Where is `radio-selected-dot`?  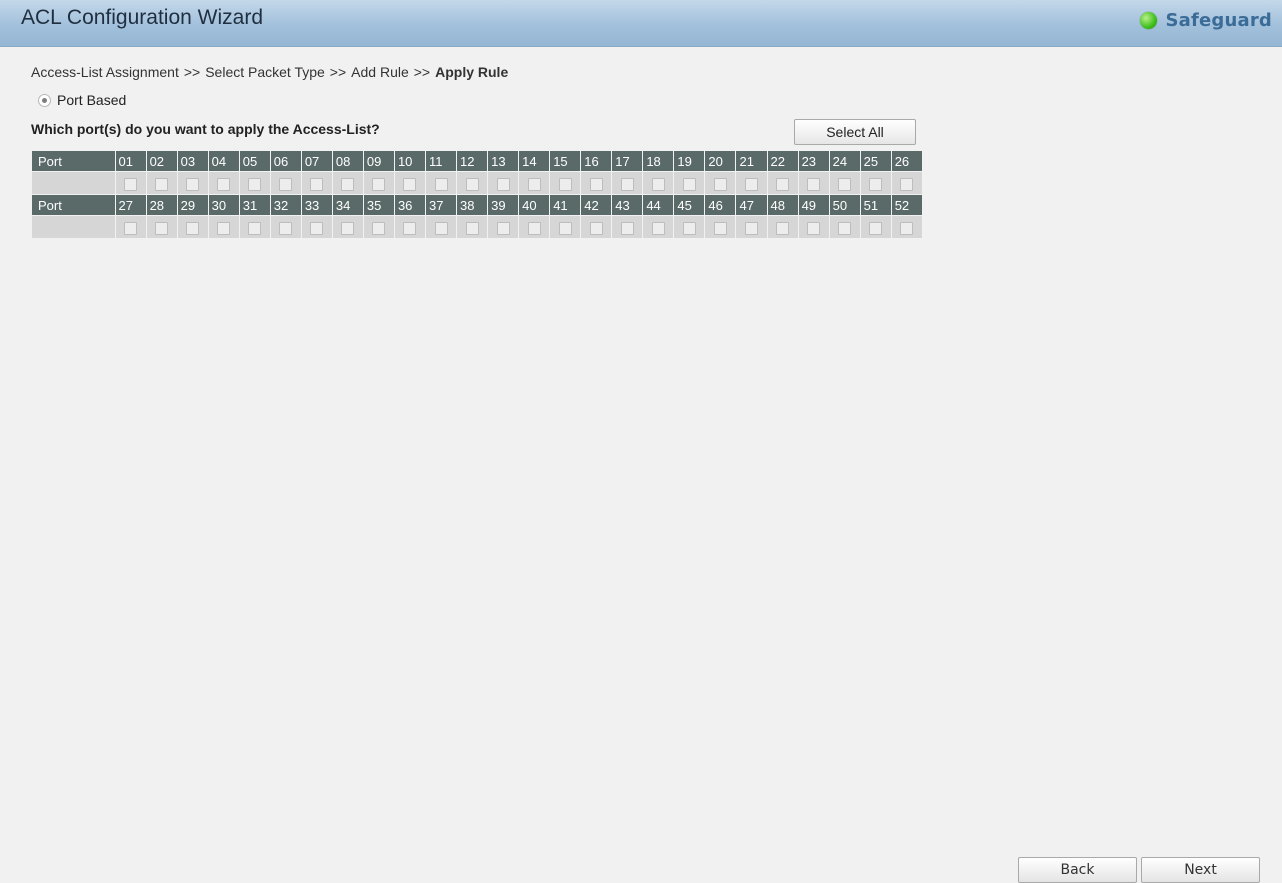 radio-selected-dot is located at coordinates (44, 100).